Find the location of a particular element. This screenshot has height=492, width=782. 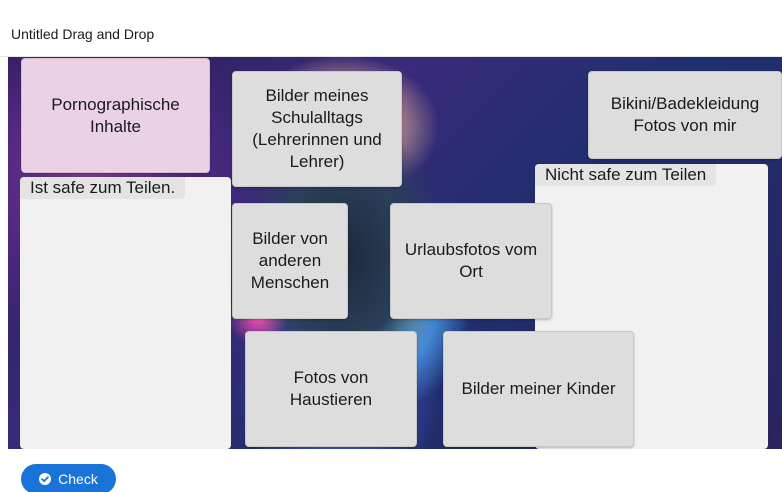

dropzone-safe: Ist safe zum Teilen. is located at coordinates (125, 313).